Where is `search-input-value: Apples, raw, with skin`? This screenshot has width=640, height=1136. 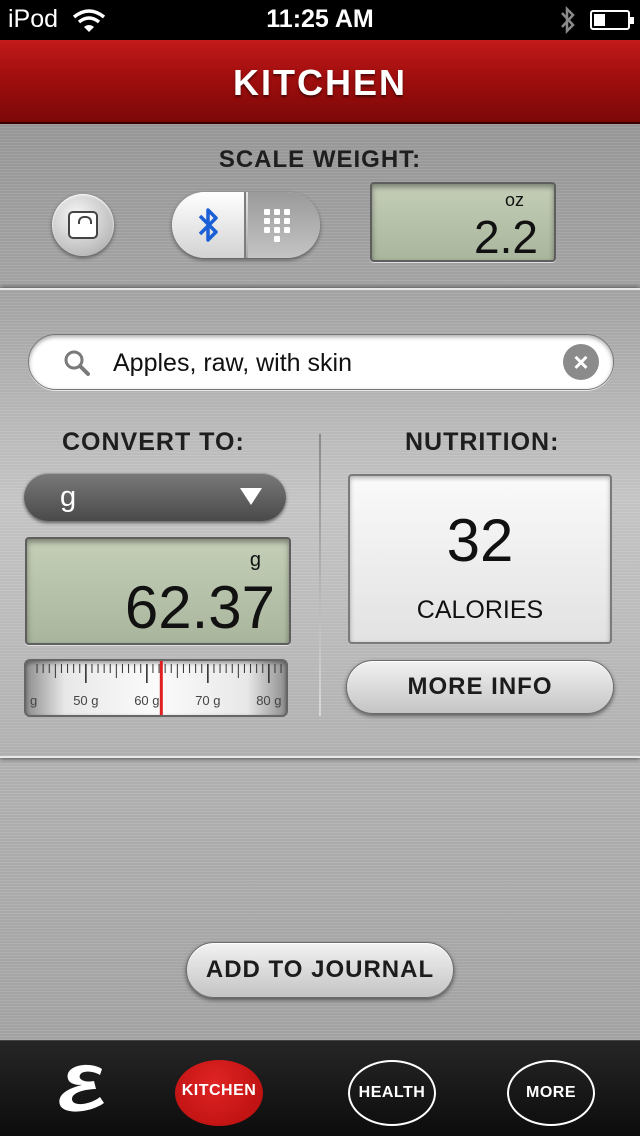
search-input-value: Apples, raw, with skin is located at coordinates (232, 363).